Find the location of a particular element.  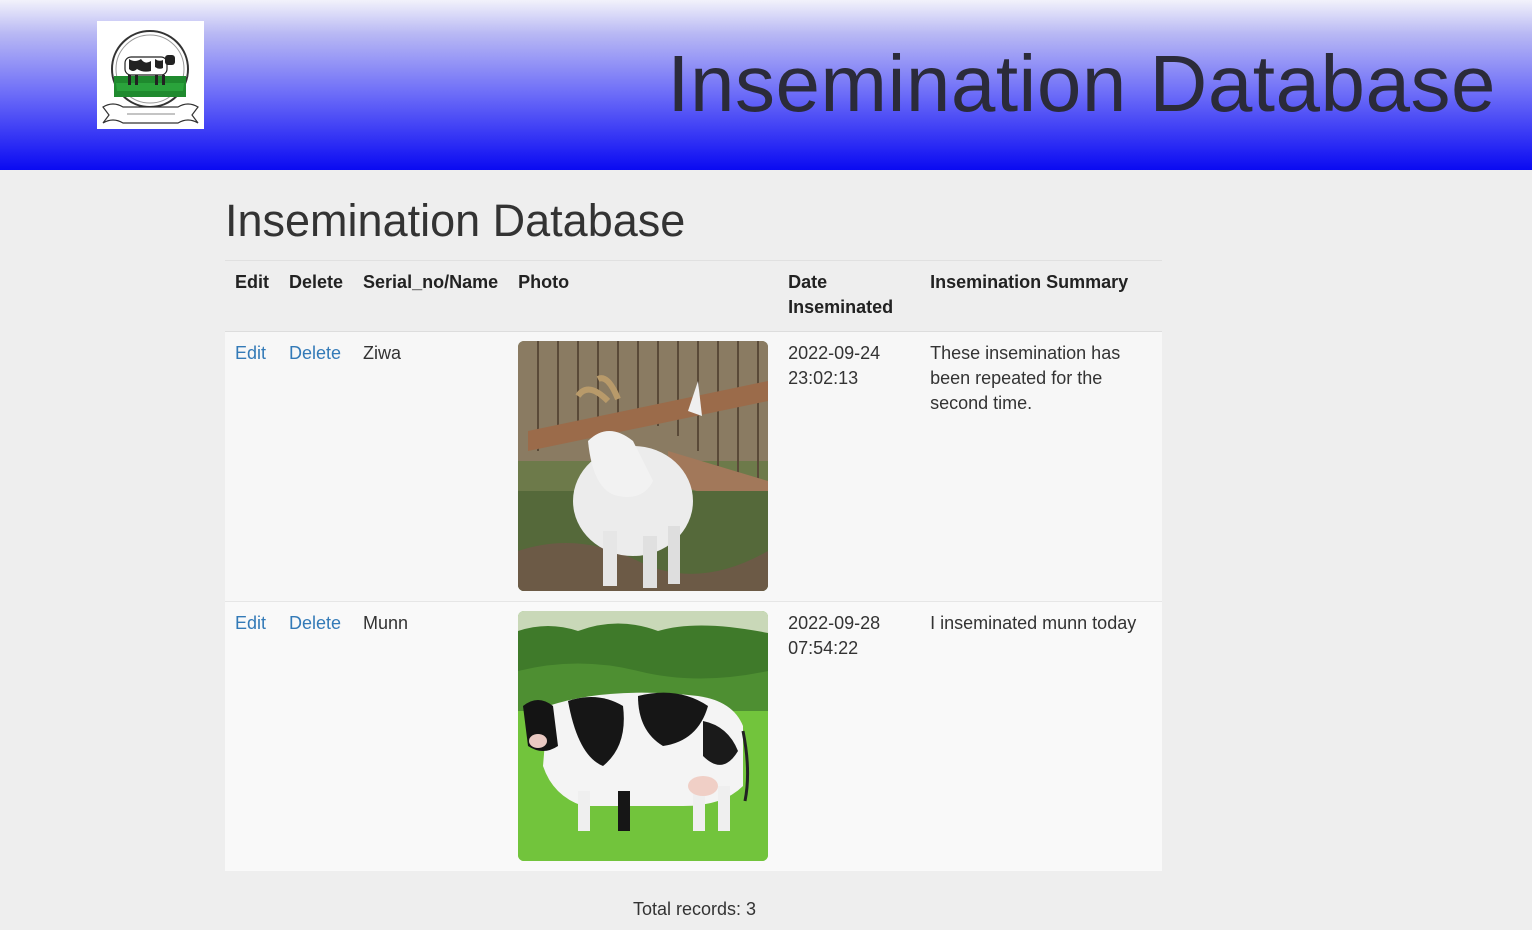

total-records: Total records: 3 is located at coordinates (695, 909).